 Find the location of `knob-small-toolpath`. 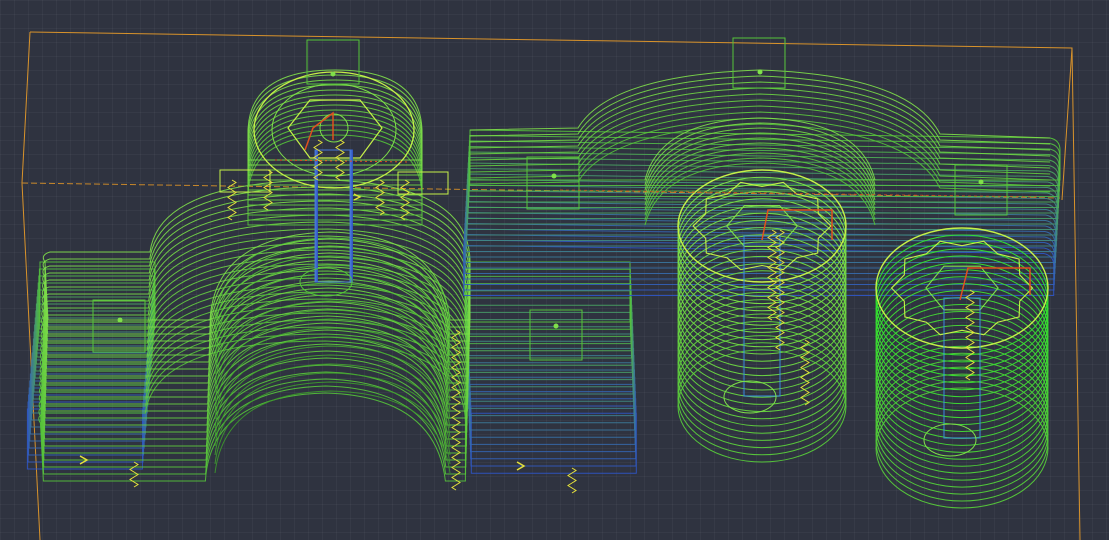

knob-small-toolpath is located at coordinates (962, 368).